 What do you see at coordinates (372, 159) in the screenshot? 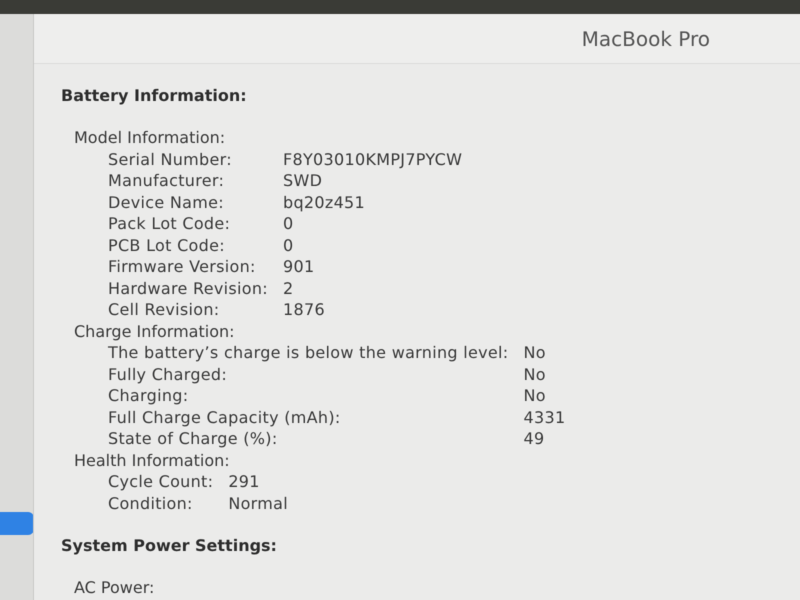
I see `field-value: F8Y03010KMPJ7PYCW` at bounding box center [372, 159].